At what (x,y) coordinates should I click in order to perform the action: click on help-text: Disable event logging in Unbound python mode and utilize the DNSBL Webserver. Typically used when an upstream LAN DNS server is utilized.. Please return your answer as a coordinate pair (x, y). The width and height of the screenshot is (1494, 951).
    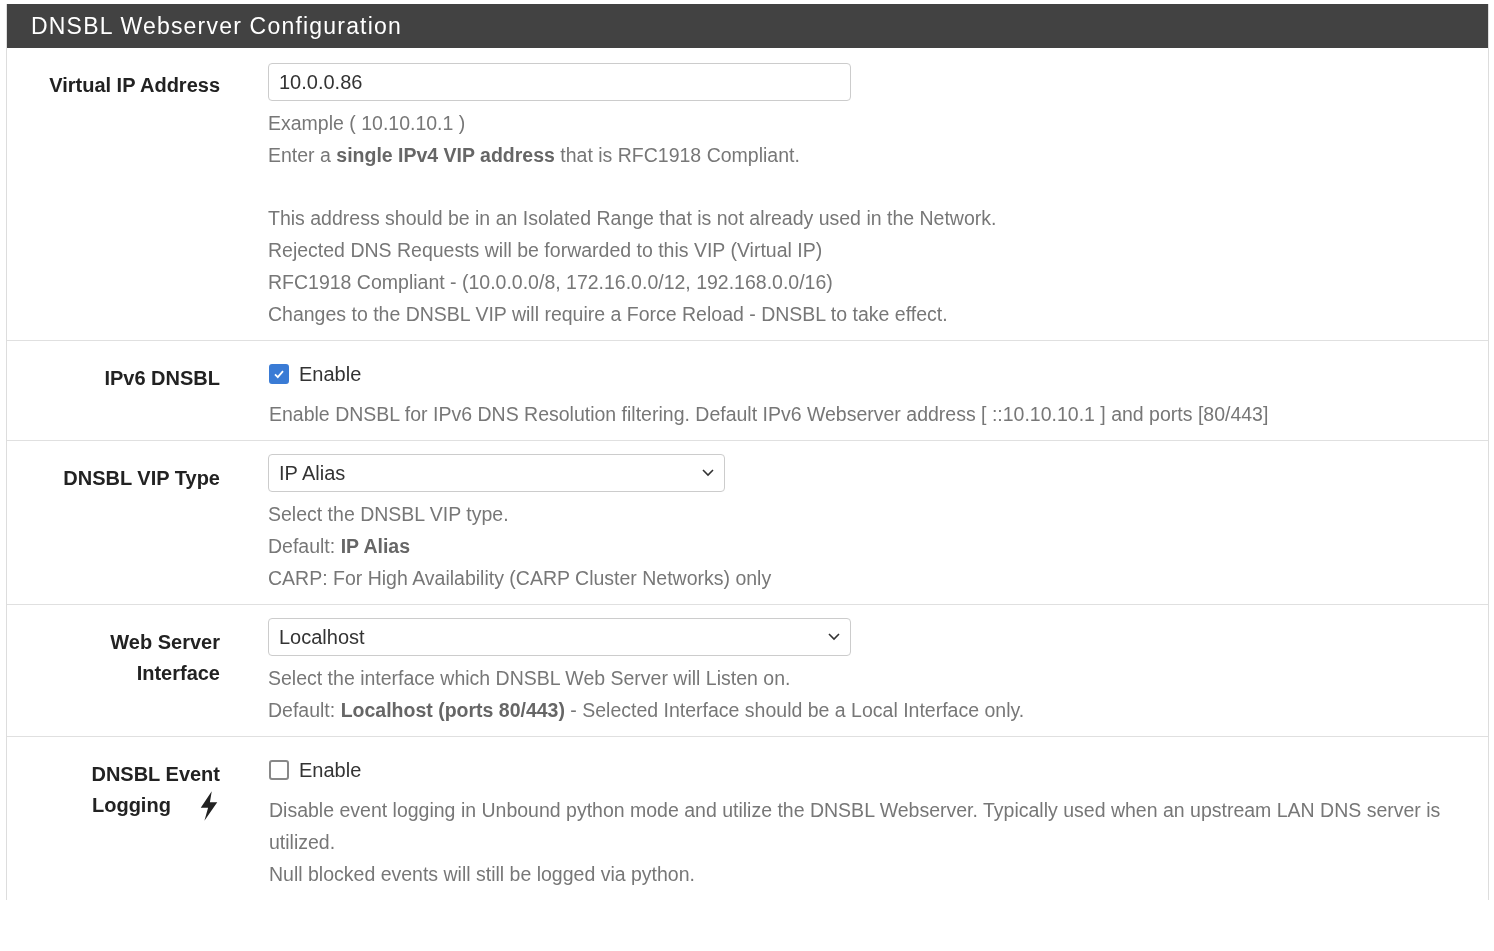
    Looking at the image, I should click on (855, 826).